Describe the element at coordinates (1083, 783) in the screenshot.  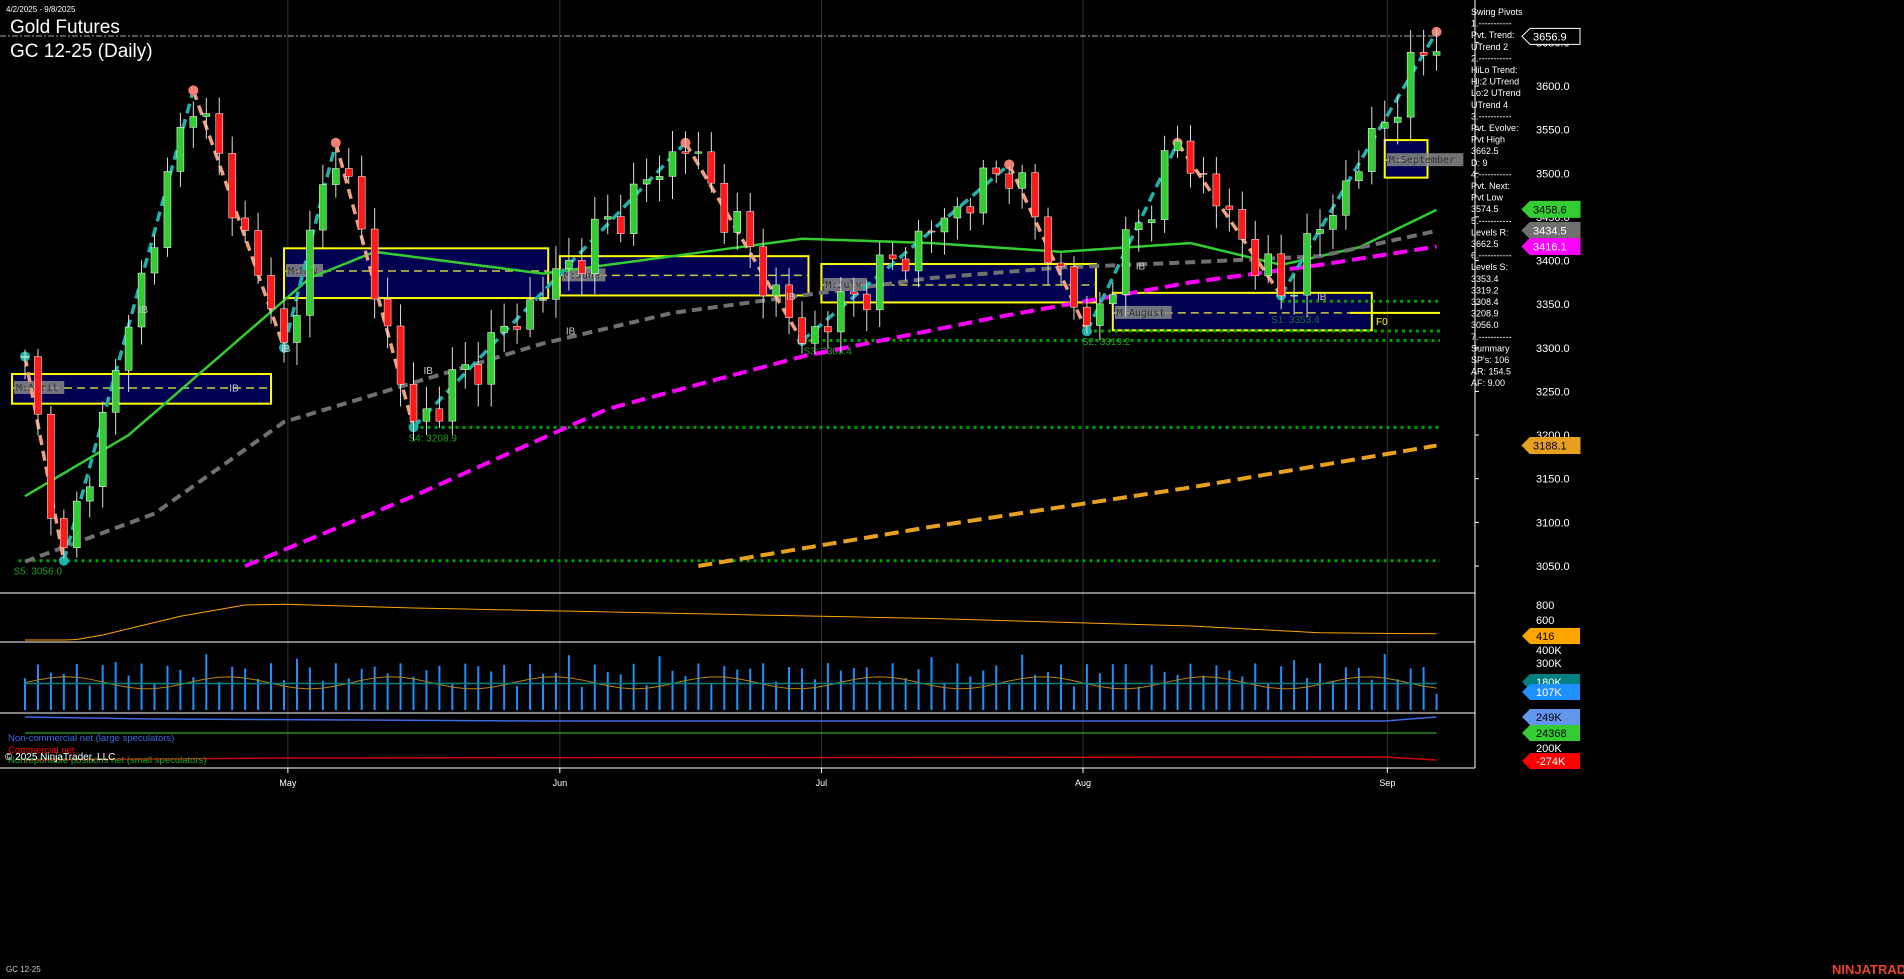
I see `month-label: Aug` at that location.